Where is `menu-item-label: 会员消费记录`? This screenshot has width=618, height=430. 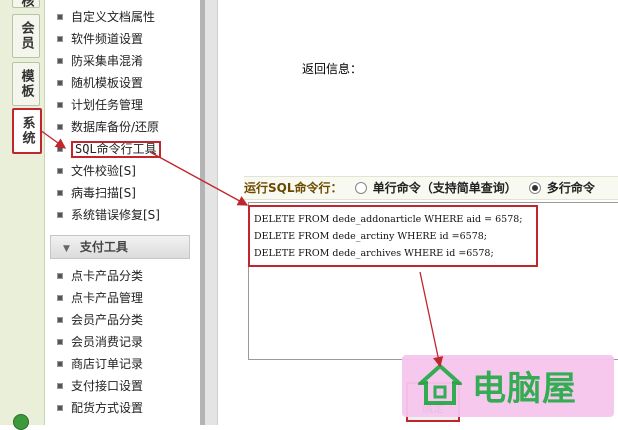 menu-item-label: 会员消费记录 is located at coordinates (107, 342).